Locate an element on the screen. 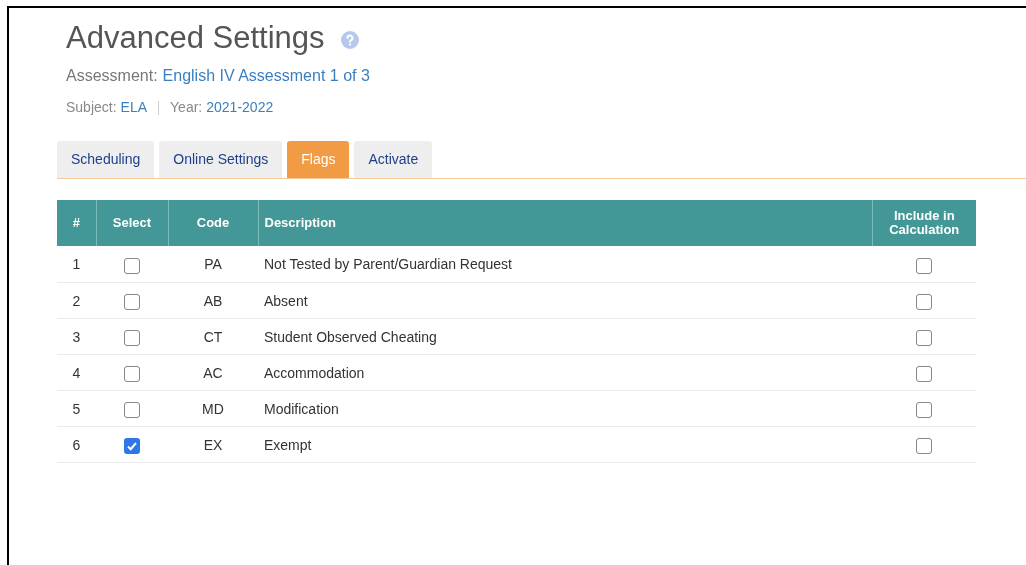 This screenshot has width=1026, height=565. year-label: Year: is located at coordinates (186, 107).